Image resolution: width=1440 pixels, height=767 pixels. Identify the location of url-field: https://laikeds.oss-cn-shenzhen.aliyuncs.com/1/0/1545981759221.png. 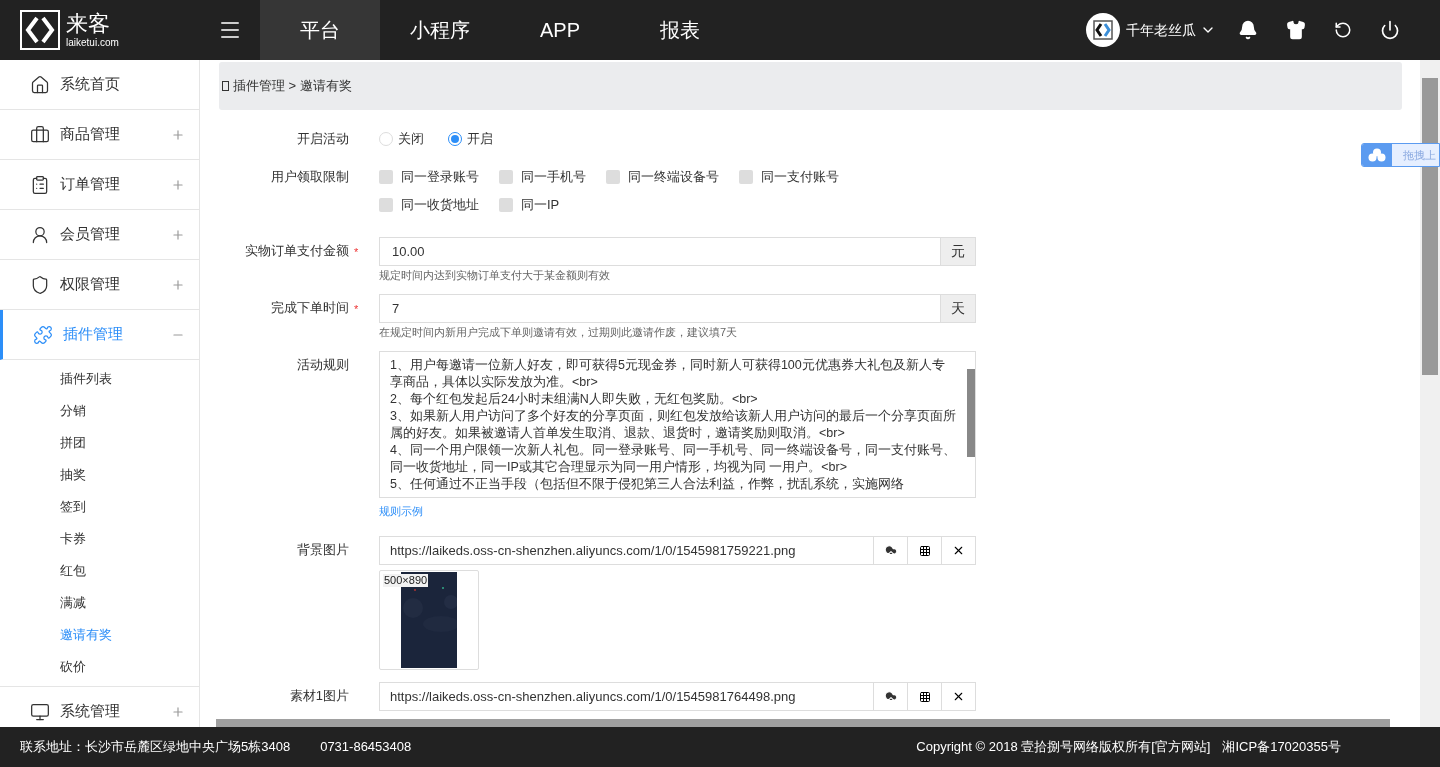
(626, 550).